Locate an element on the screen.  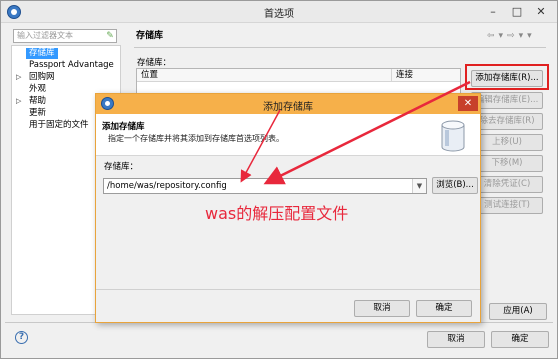
tree-item-fix-files: 用于固定的文件 is located at coordinates (59, 125).